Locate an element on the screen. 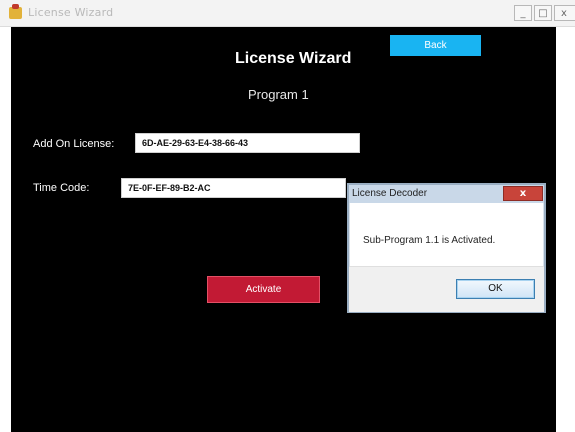  addon-license-label: Add On License: is located at coordinates (74, 144).